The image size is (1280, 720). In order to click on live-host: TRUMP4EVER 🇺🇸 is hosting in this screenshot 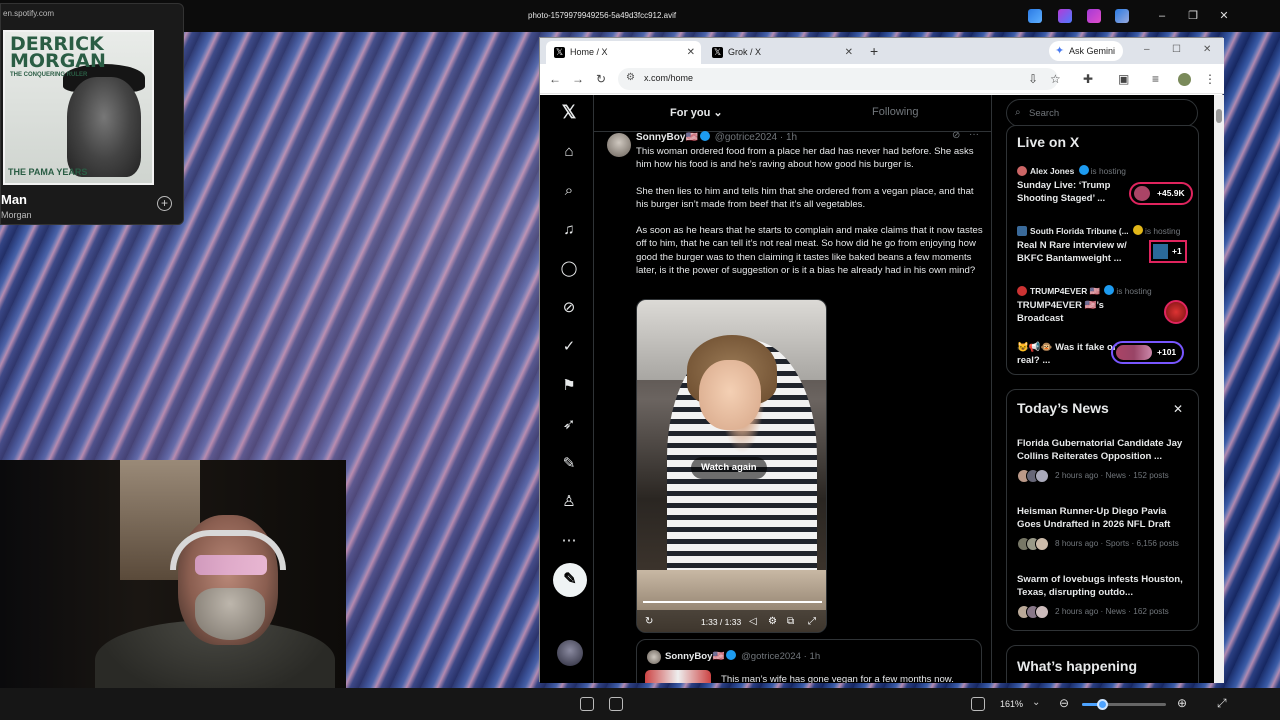, I will do `click(1084, 291)`.